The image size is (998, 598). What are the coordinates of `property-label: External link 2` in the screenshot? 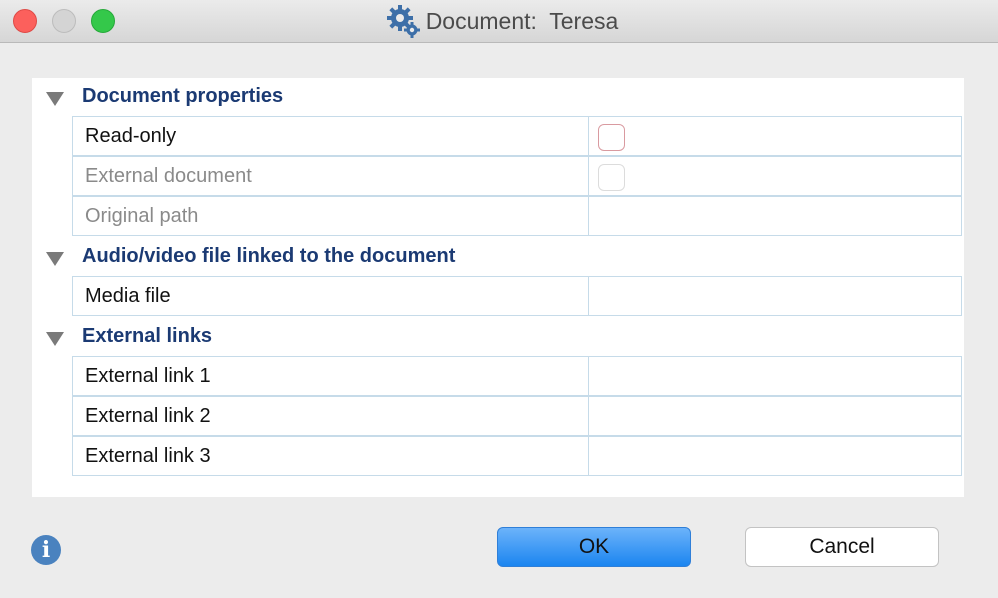 It's located at (331, 416).